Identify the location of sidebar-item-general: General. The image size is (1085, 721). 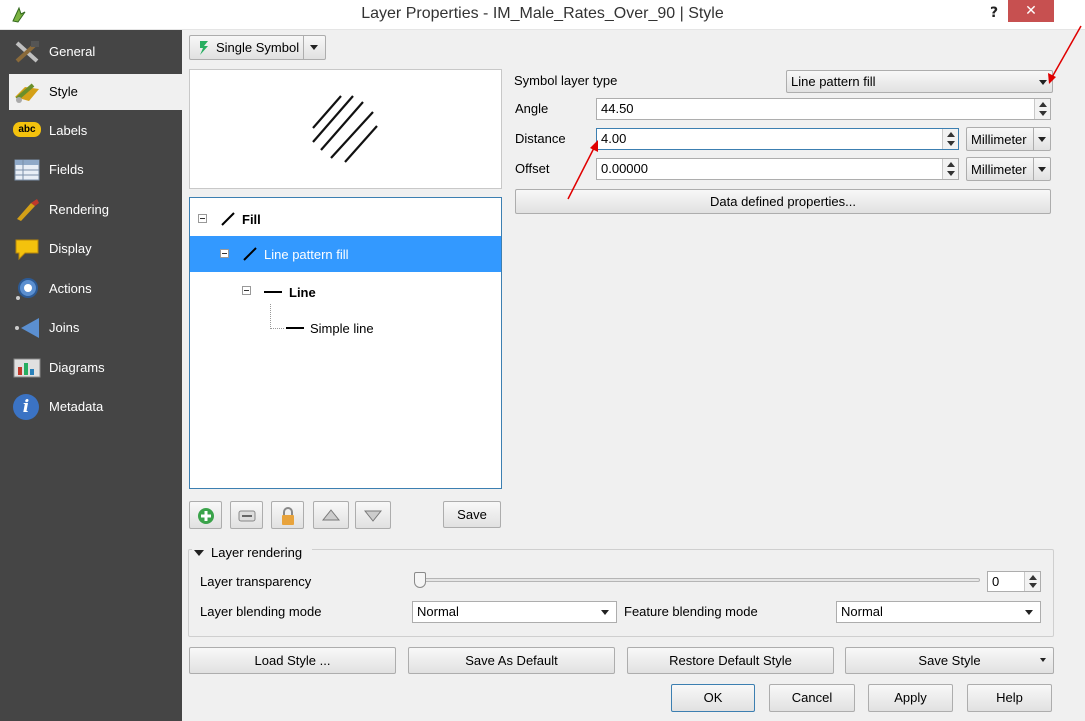
(95, 52).